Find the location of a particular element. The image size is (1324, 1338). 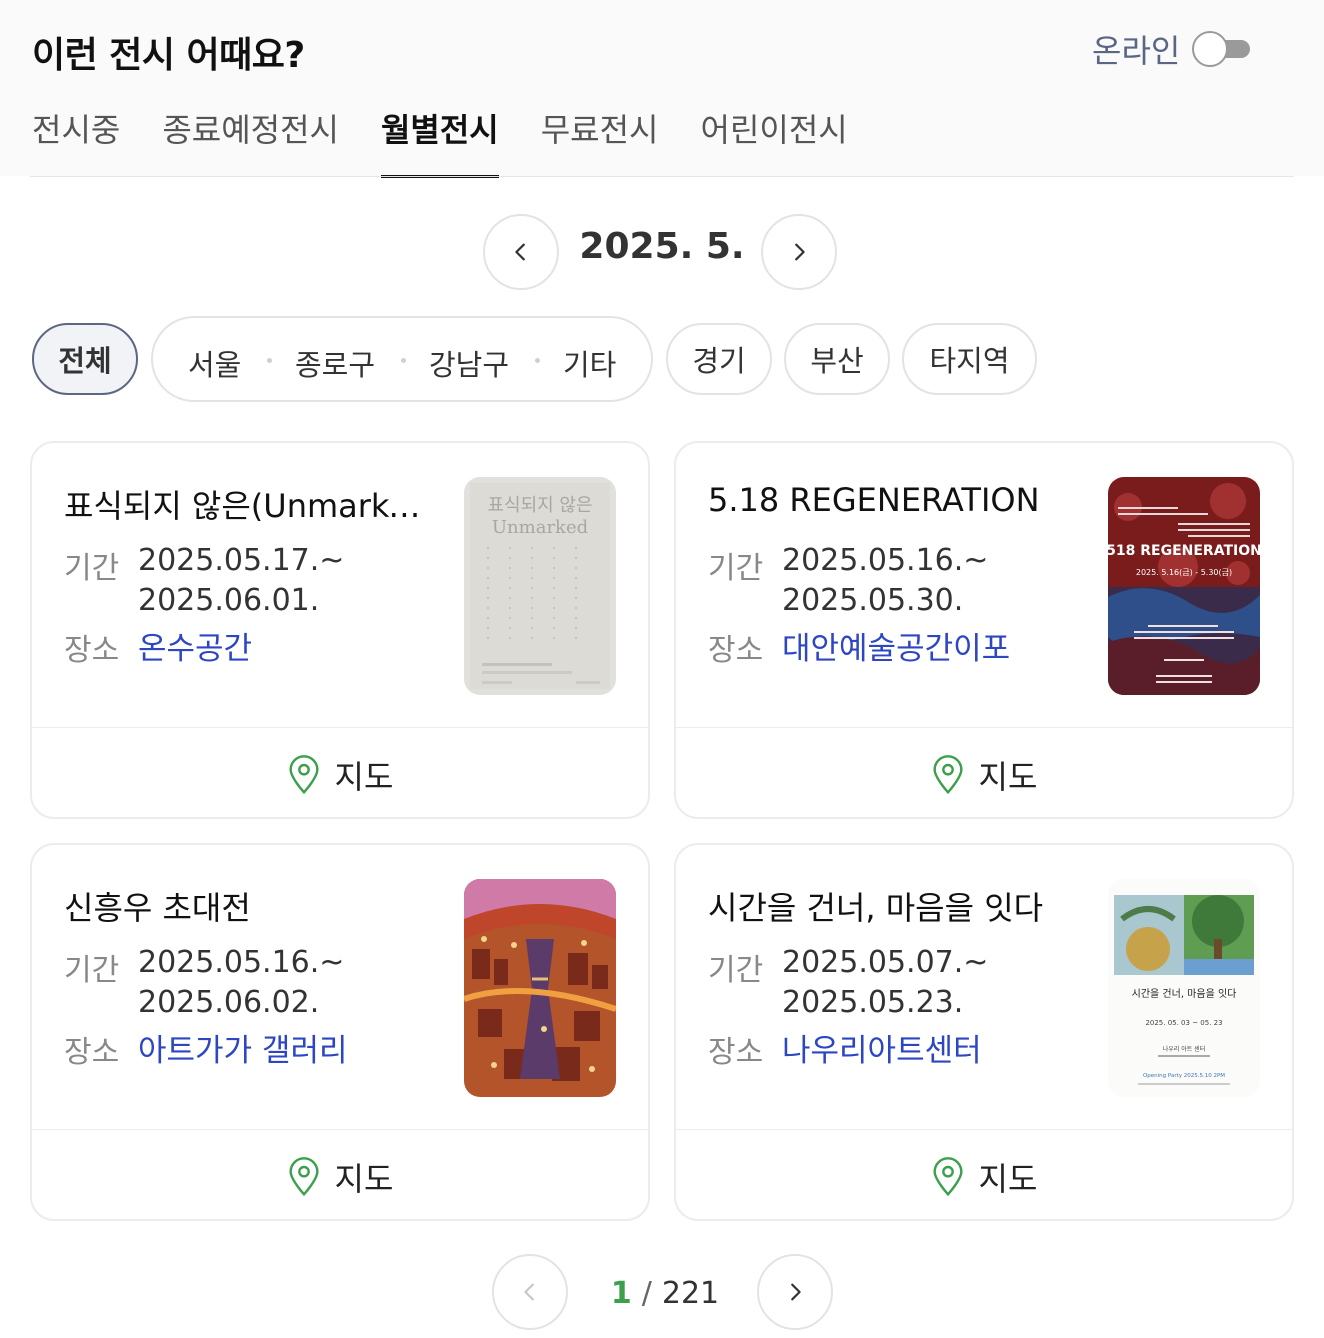

period-end: 2025.06.01. is located at coordinates (229, 600).